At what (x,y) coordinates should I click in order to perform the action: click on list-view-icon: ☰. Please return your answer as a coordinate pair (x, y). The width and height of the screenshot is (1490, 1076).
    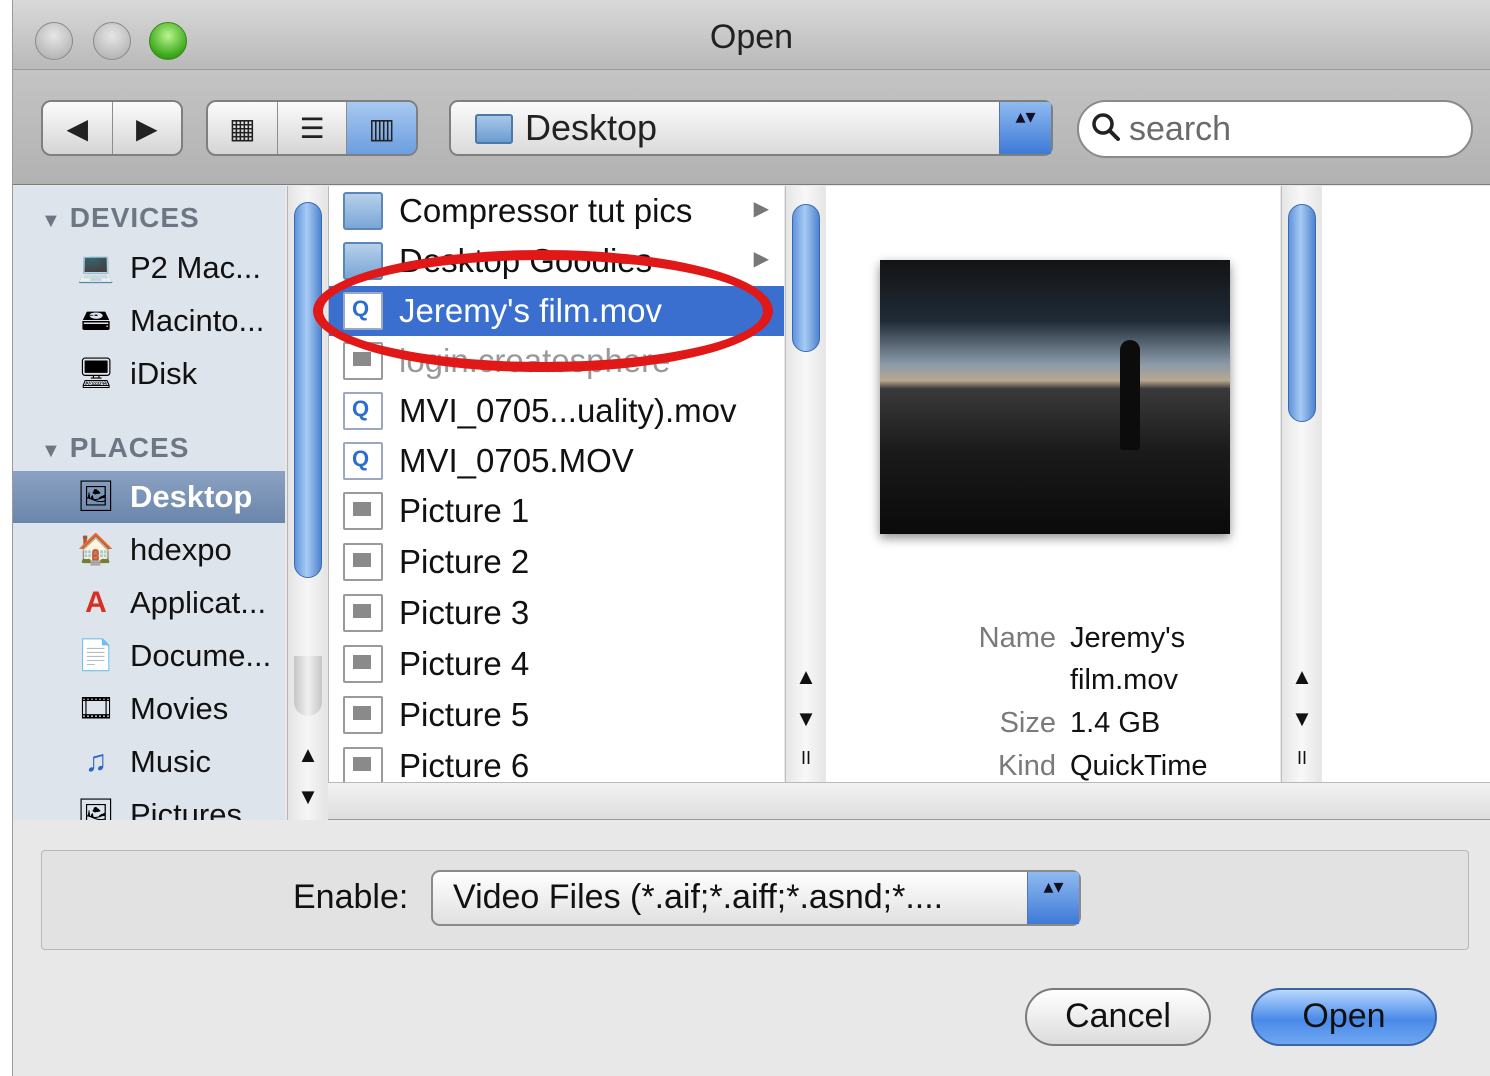
    Looking at the image, I should click on (312, 128).